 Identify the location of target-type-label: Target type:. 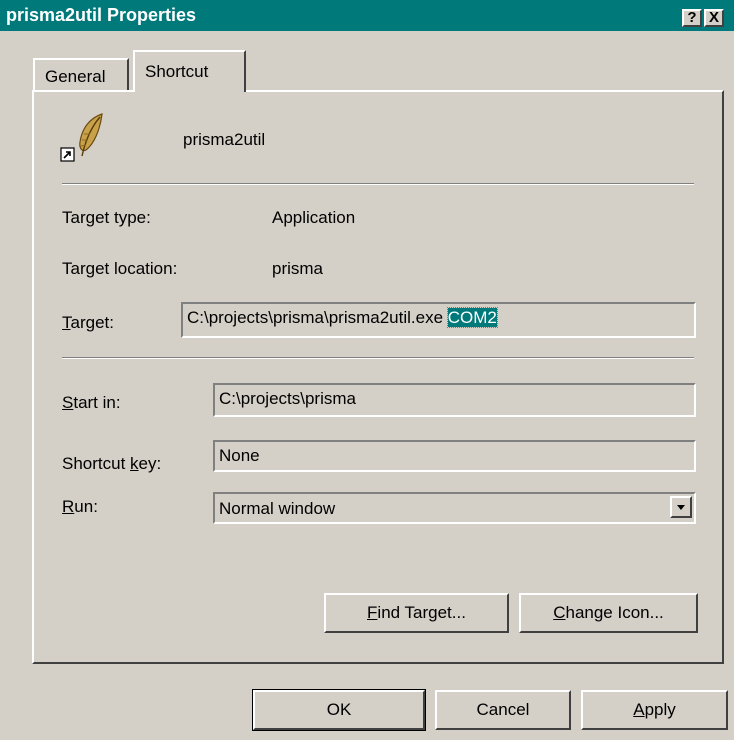
(106, 217).